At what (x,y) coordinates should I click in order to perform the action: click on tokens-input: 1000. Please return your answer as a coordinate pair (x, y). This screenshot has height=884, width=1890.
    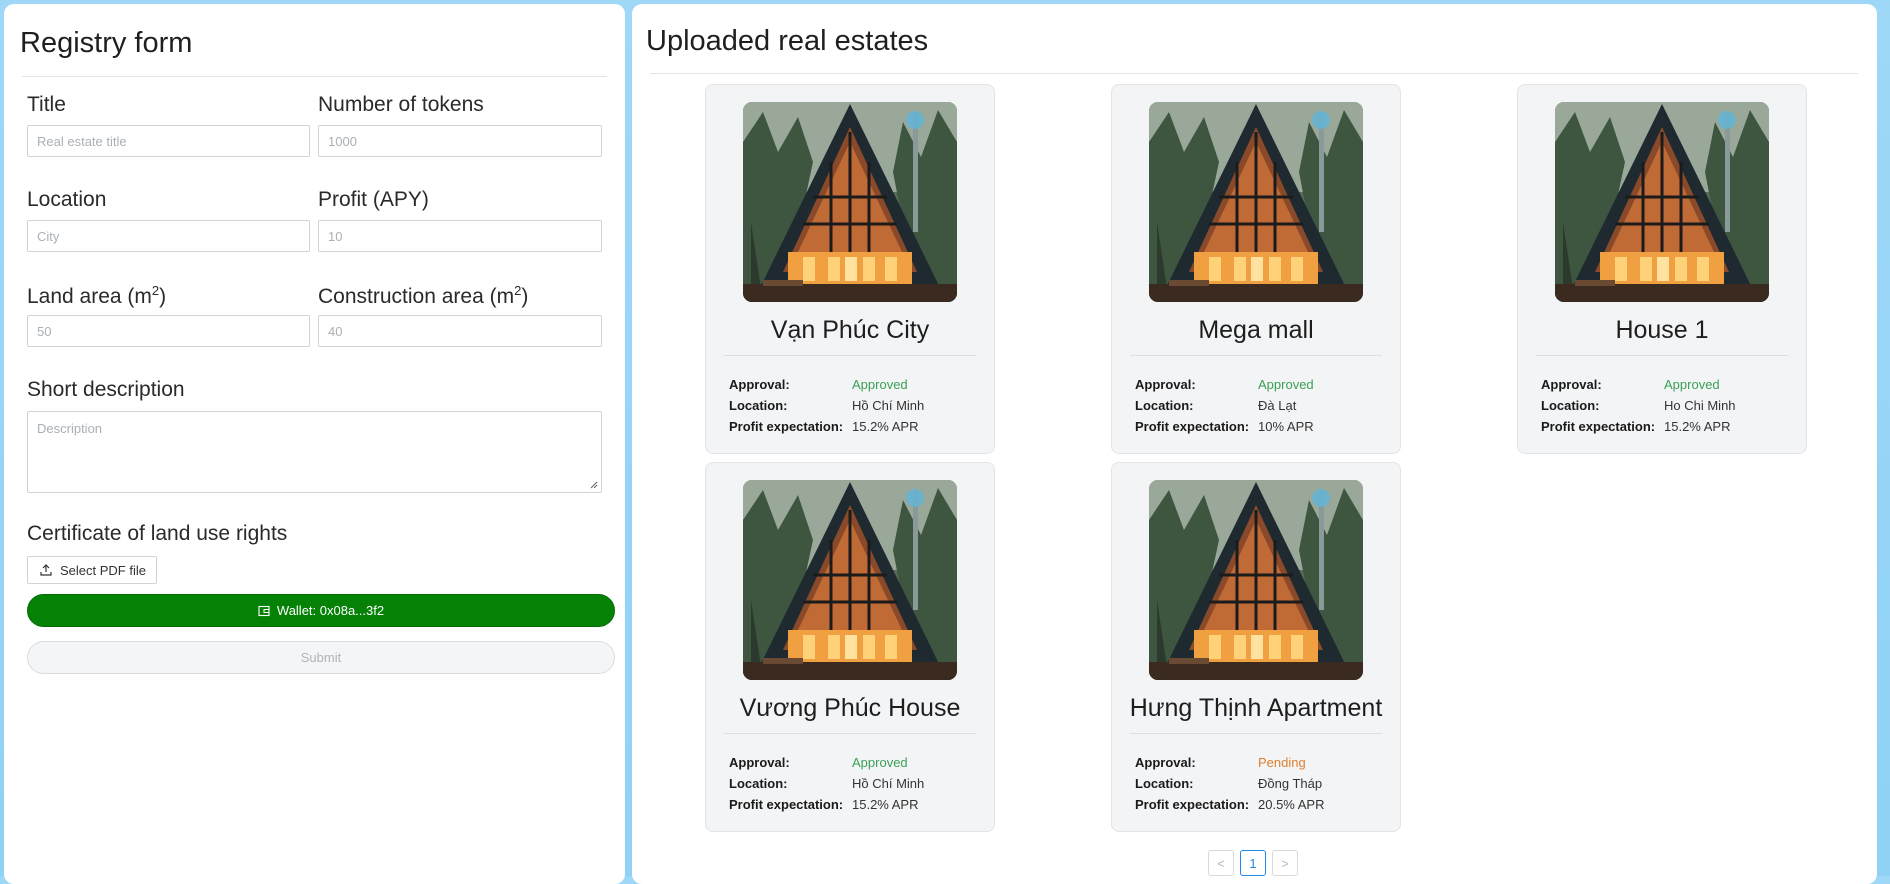
    Looking at the image, I should click on (460, 141).